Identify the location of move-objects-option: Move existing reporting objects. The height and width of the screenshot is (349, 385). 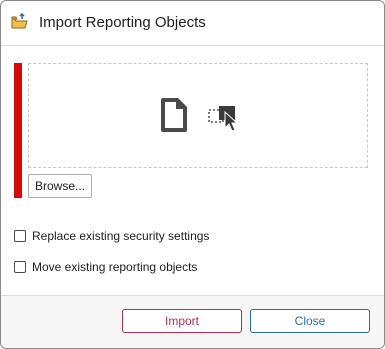
(105, 267).